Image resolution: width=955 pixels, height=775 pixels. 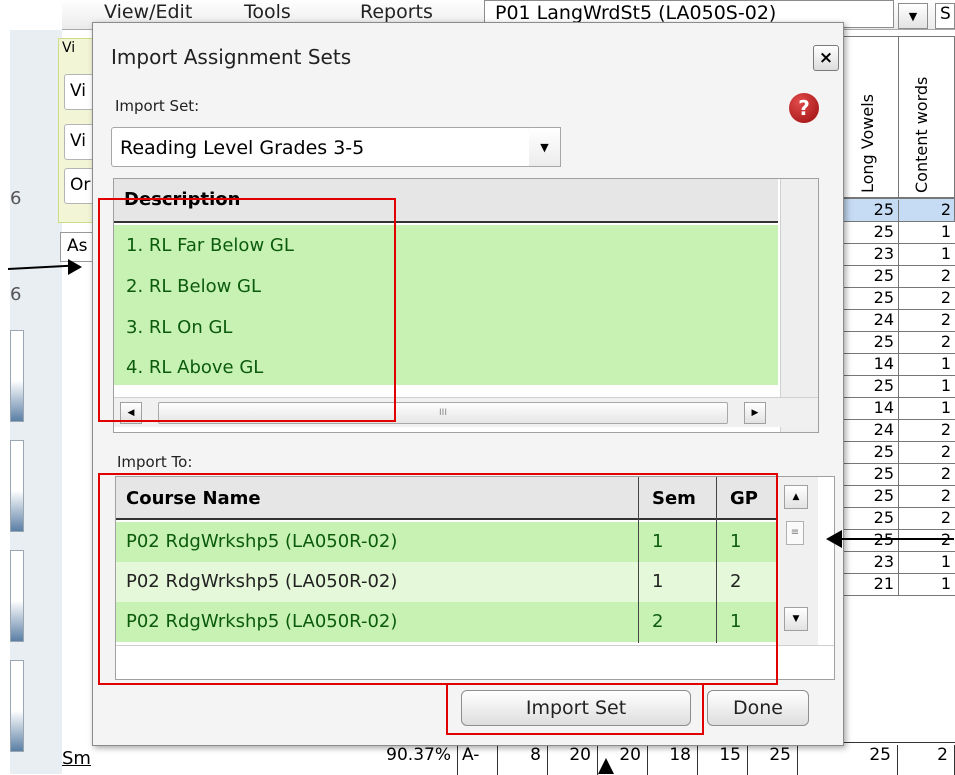 I want to click on vertical-scrollbar, so click(x=799, y=305).